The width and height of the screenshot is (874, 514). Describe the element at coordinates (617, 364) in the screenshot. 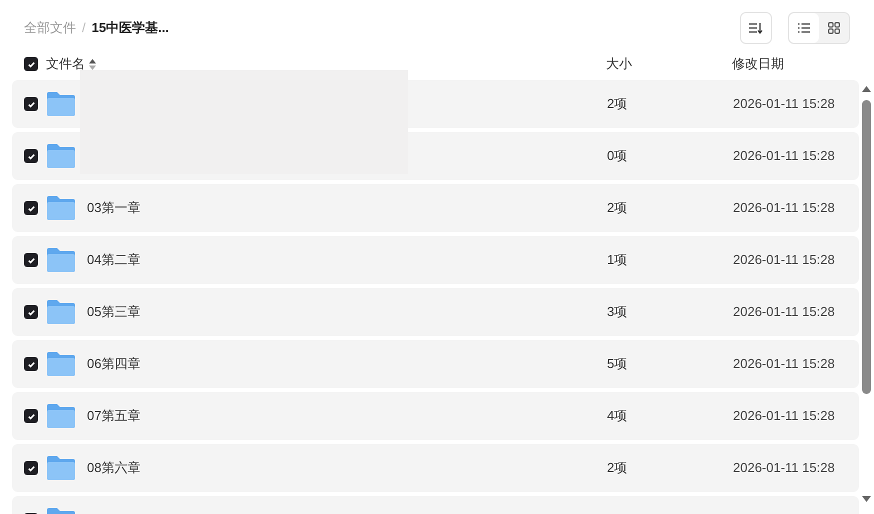

I see `item-count: 5项` at that location.